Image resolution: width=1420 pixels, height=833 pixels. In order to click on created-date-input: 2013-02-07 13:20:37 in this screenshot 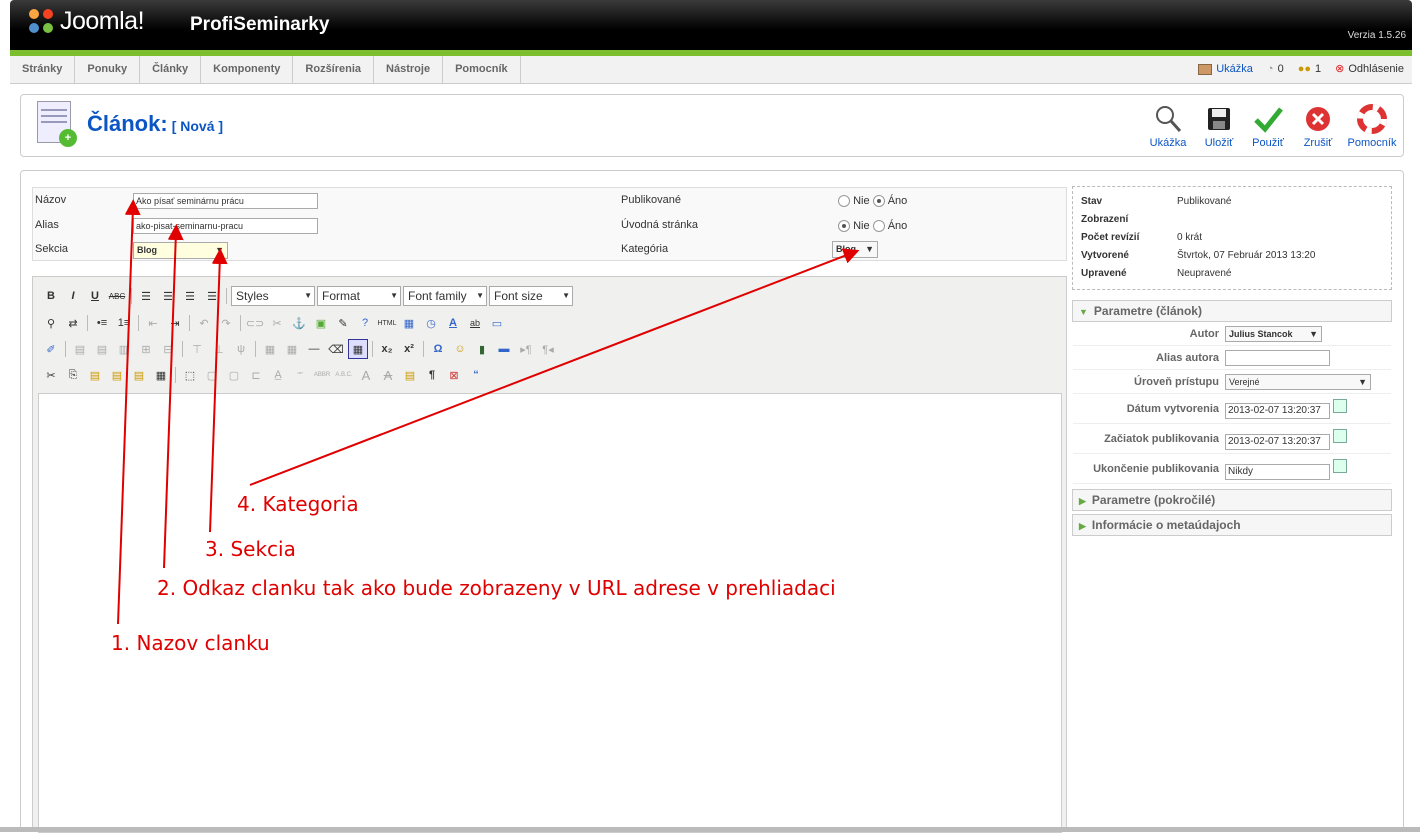, I will do `click(1277, 411)`.